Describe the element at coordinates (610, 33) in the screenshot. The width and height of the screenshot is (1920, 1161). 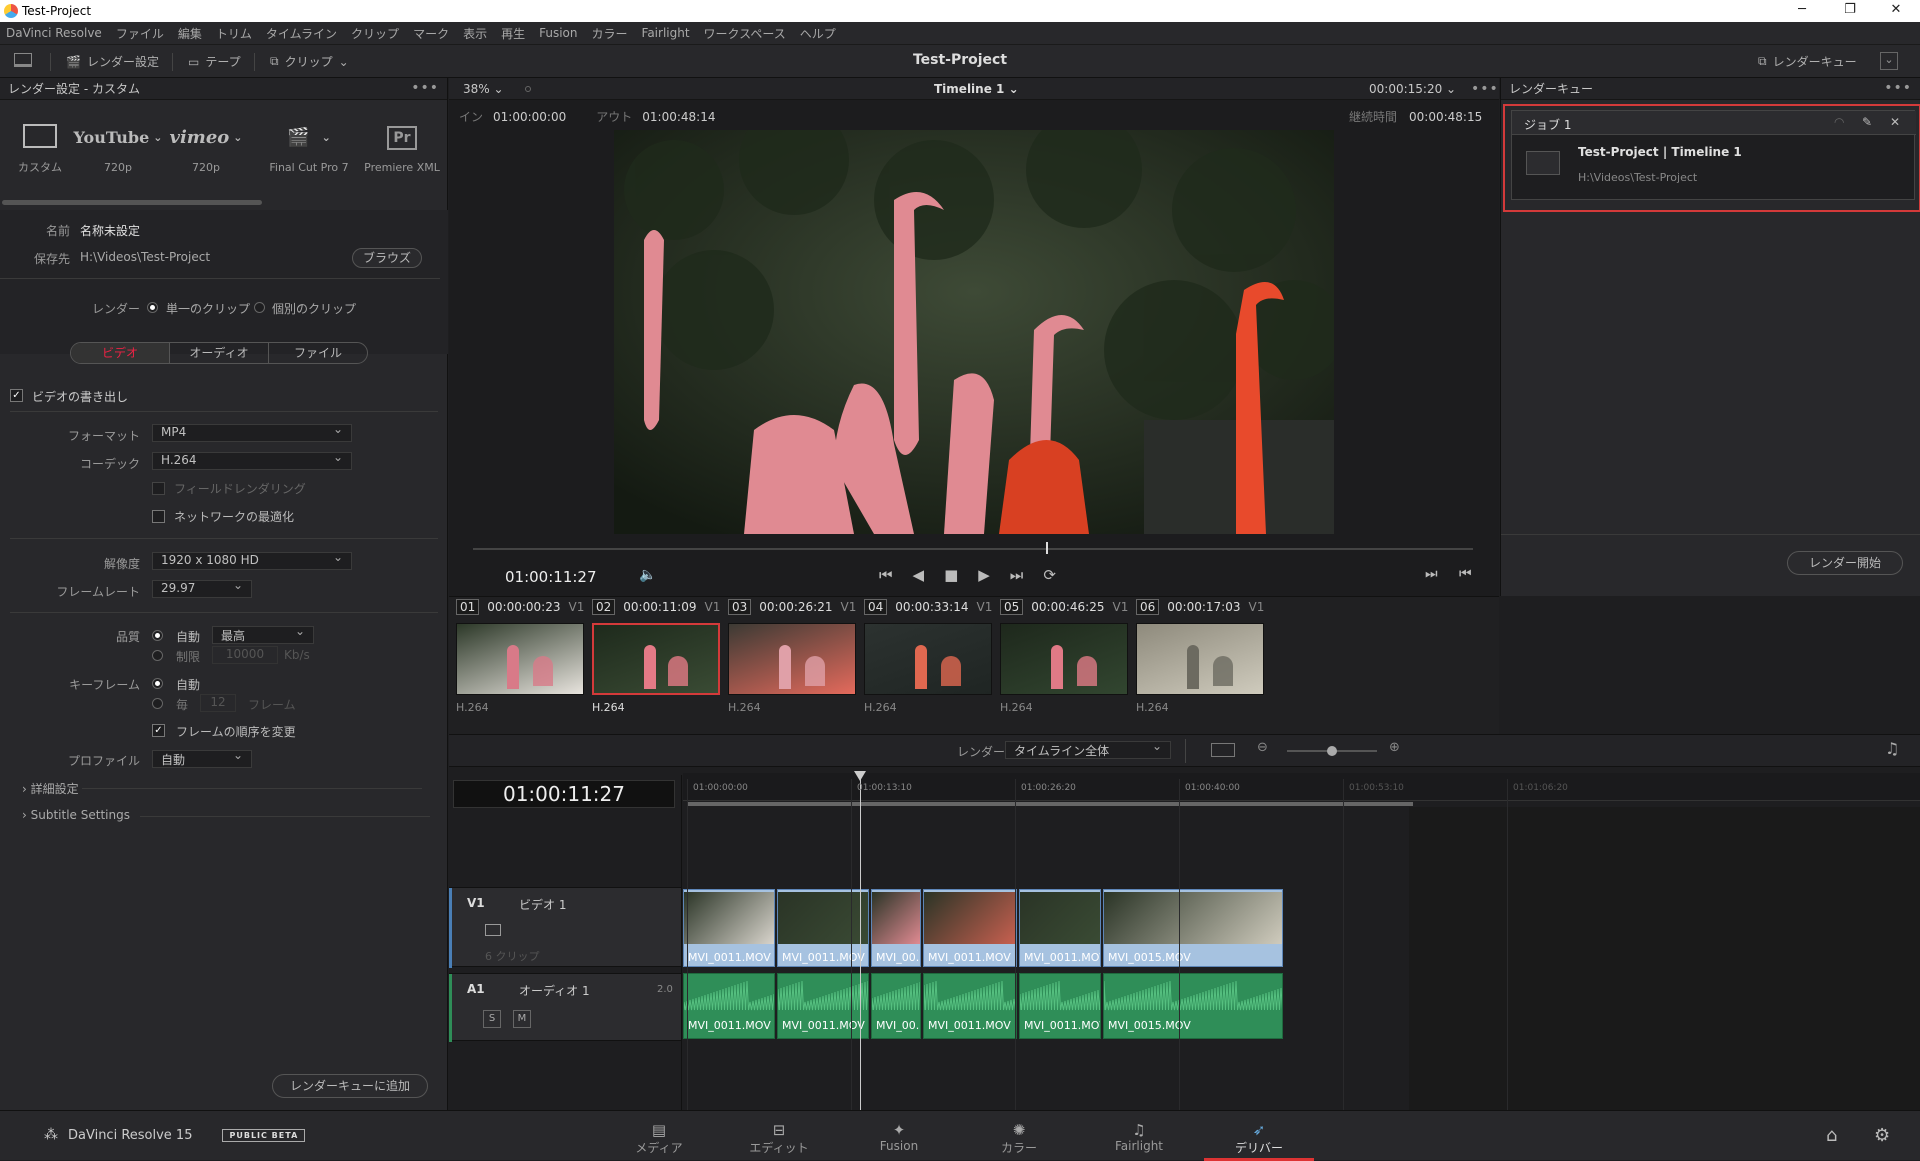
I see `menu-color: カラー` at that location.